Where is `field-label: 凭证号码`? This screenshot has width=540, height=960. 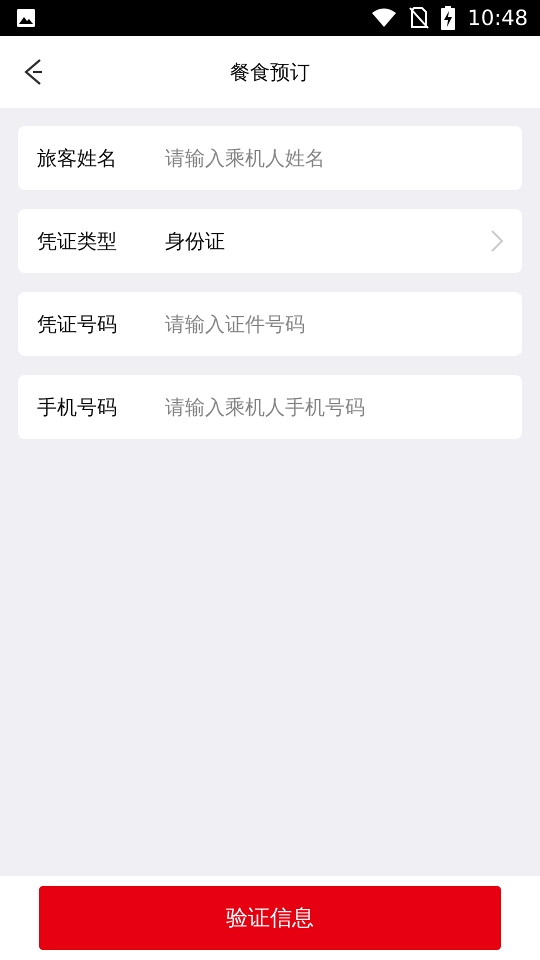 field-label: 凭证号码 is located at coordinates (77, 324).